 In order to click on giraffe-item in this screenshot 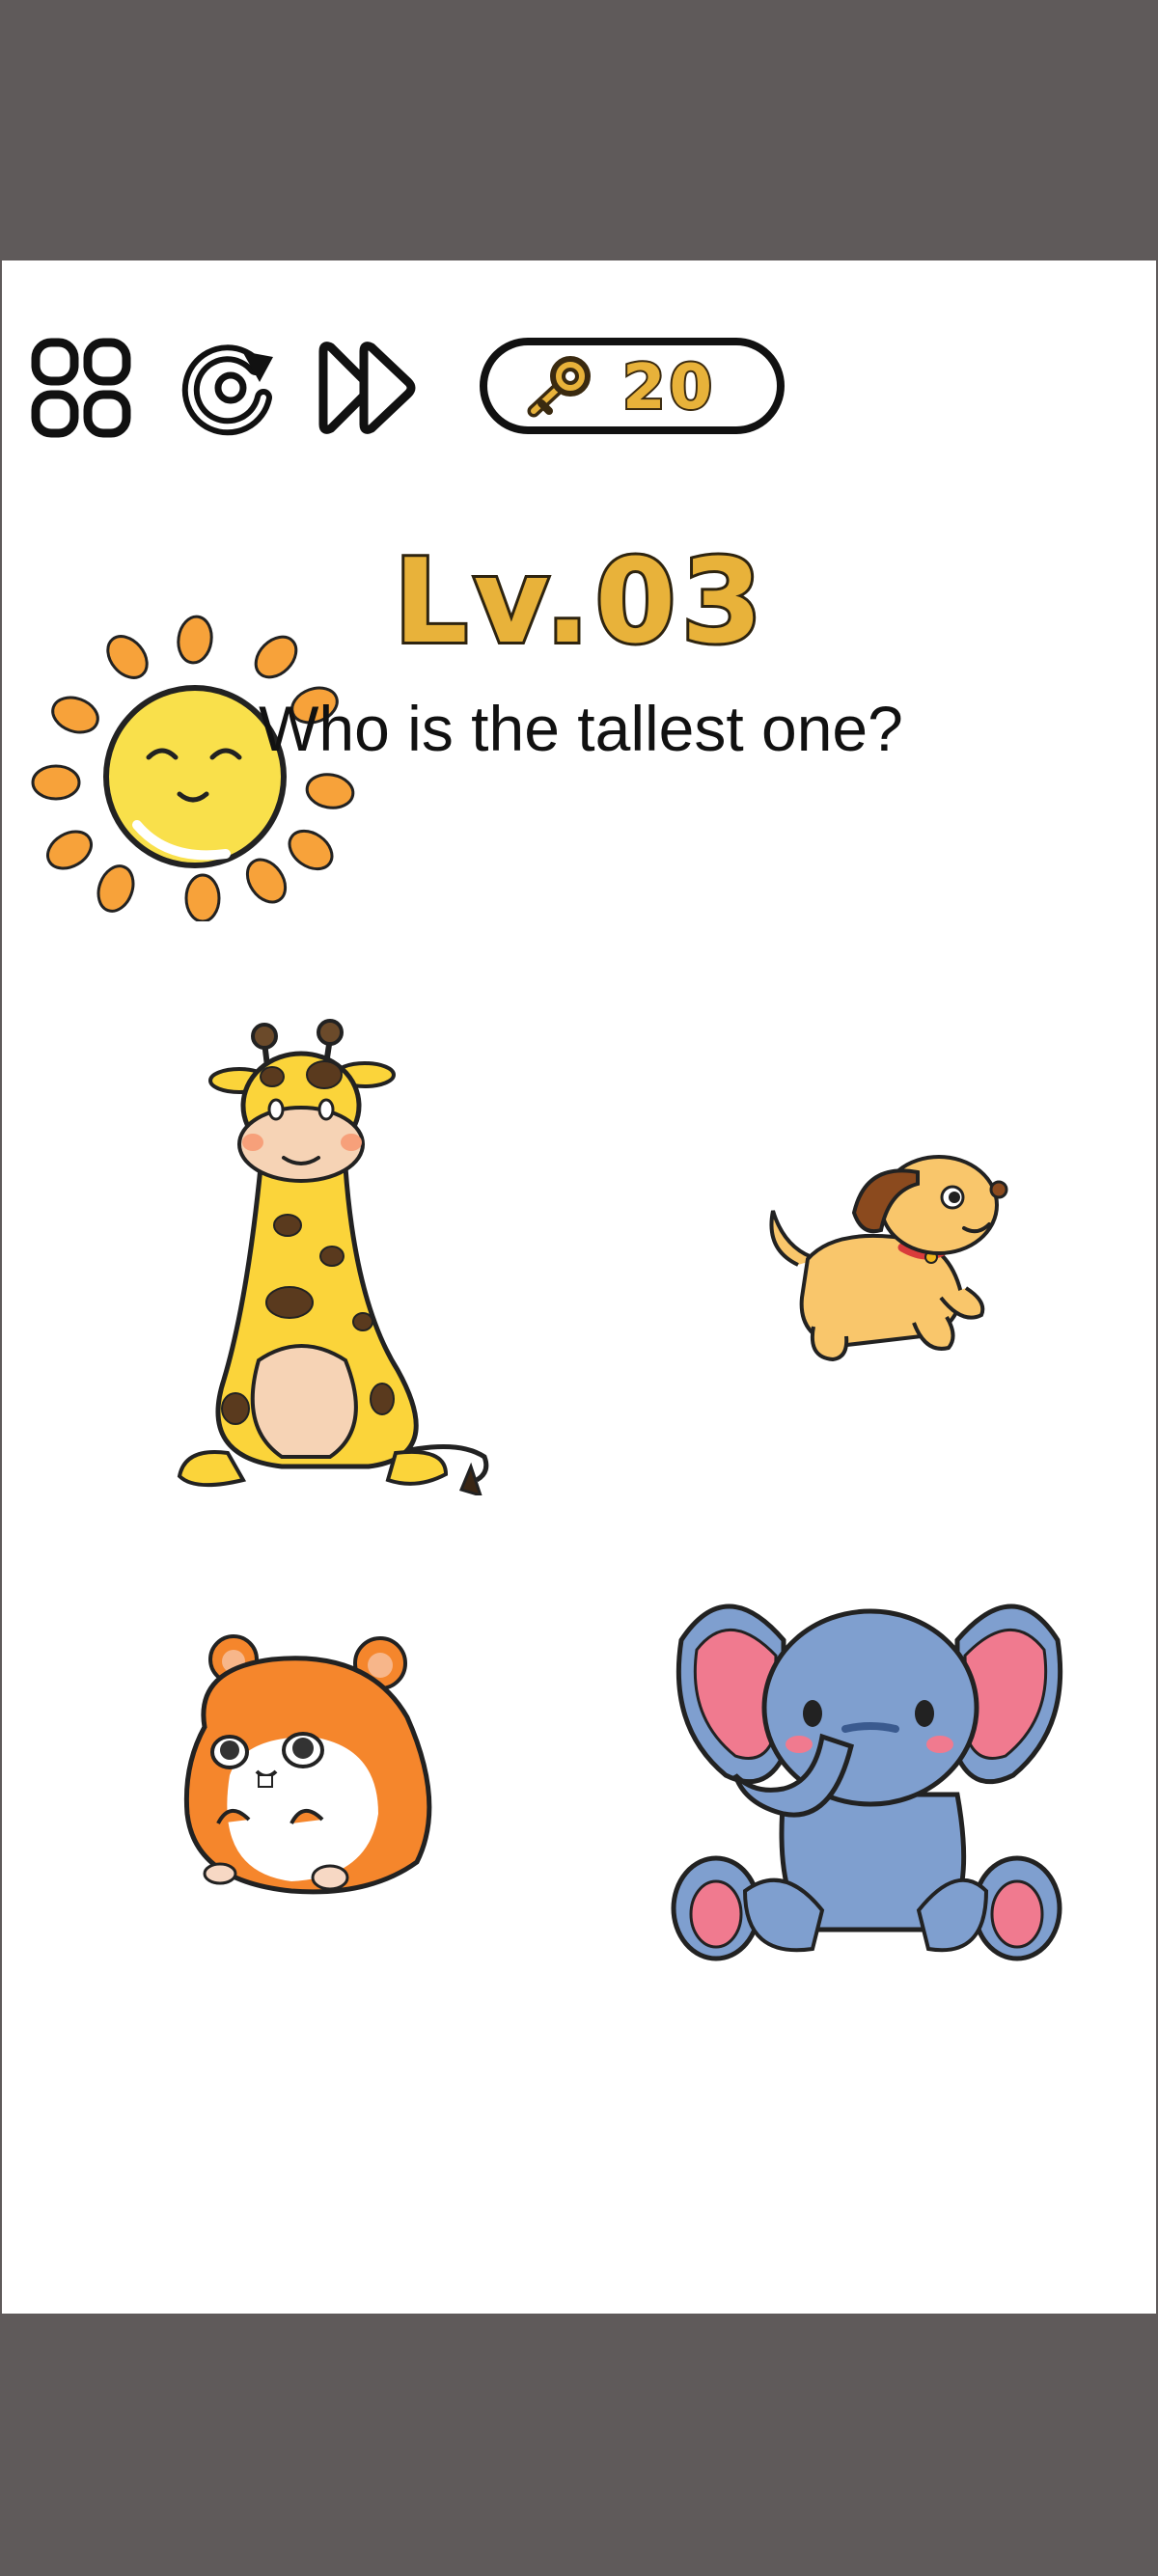, I will do `click(335, 1255)`.